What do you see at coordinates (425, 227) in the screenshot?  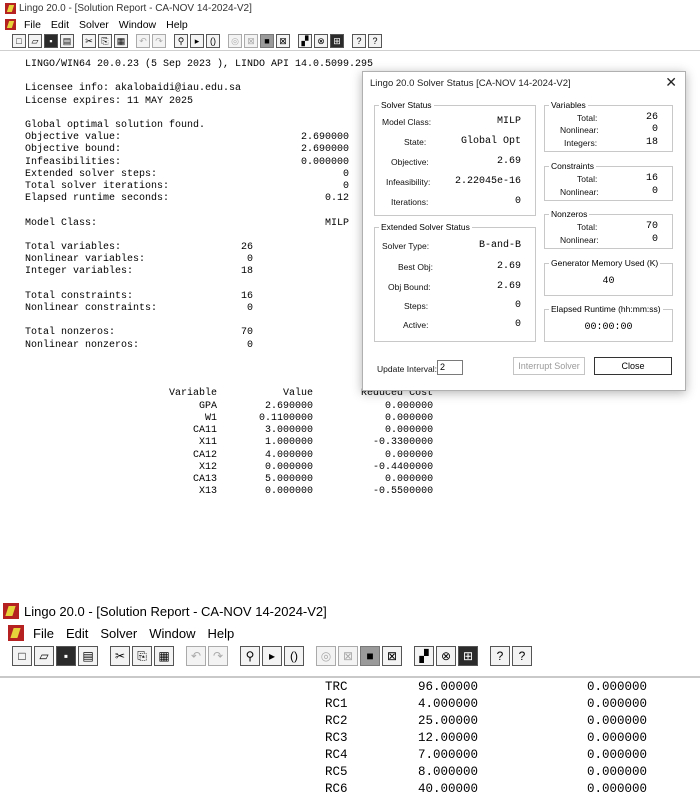 I see `extended-status-legend: Extended Solver Status` at bounding box center [425, 227].